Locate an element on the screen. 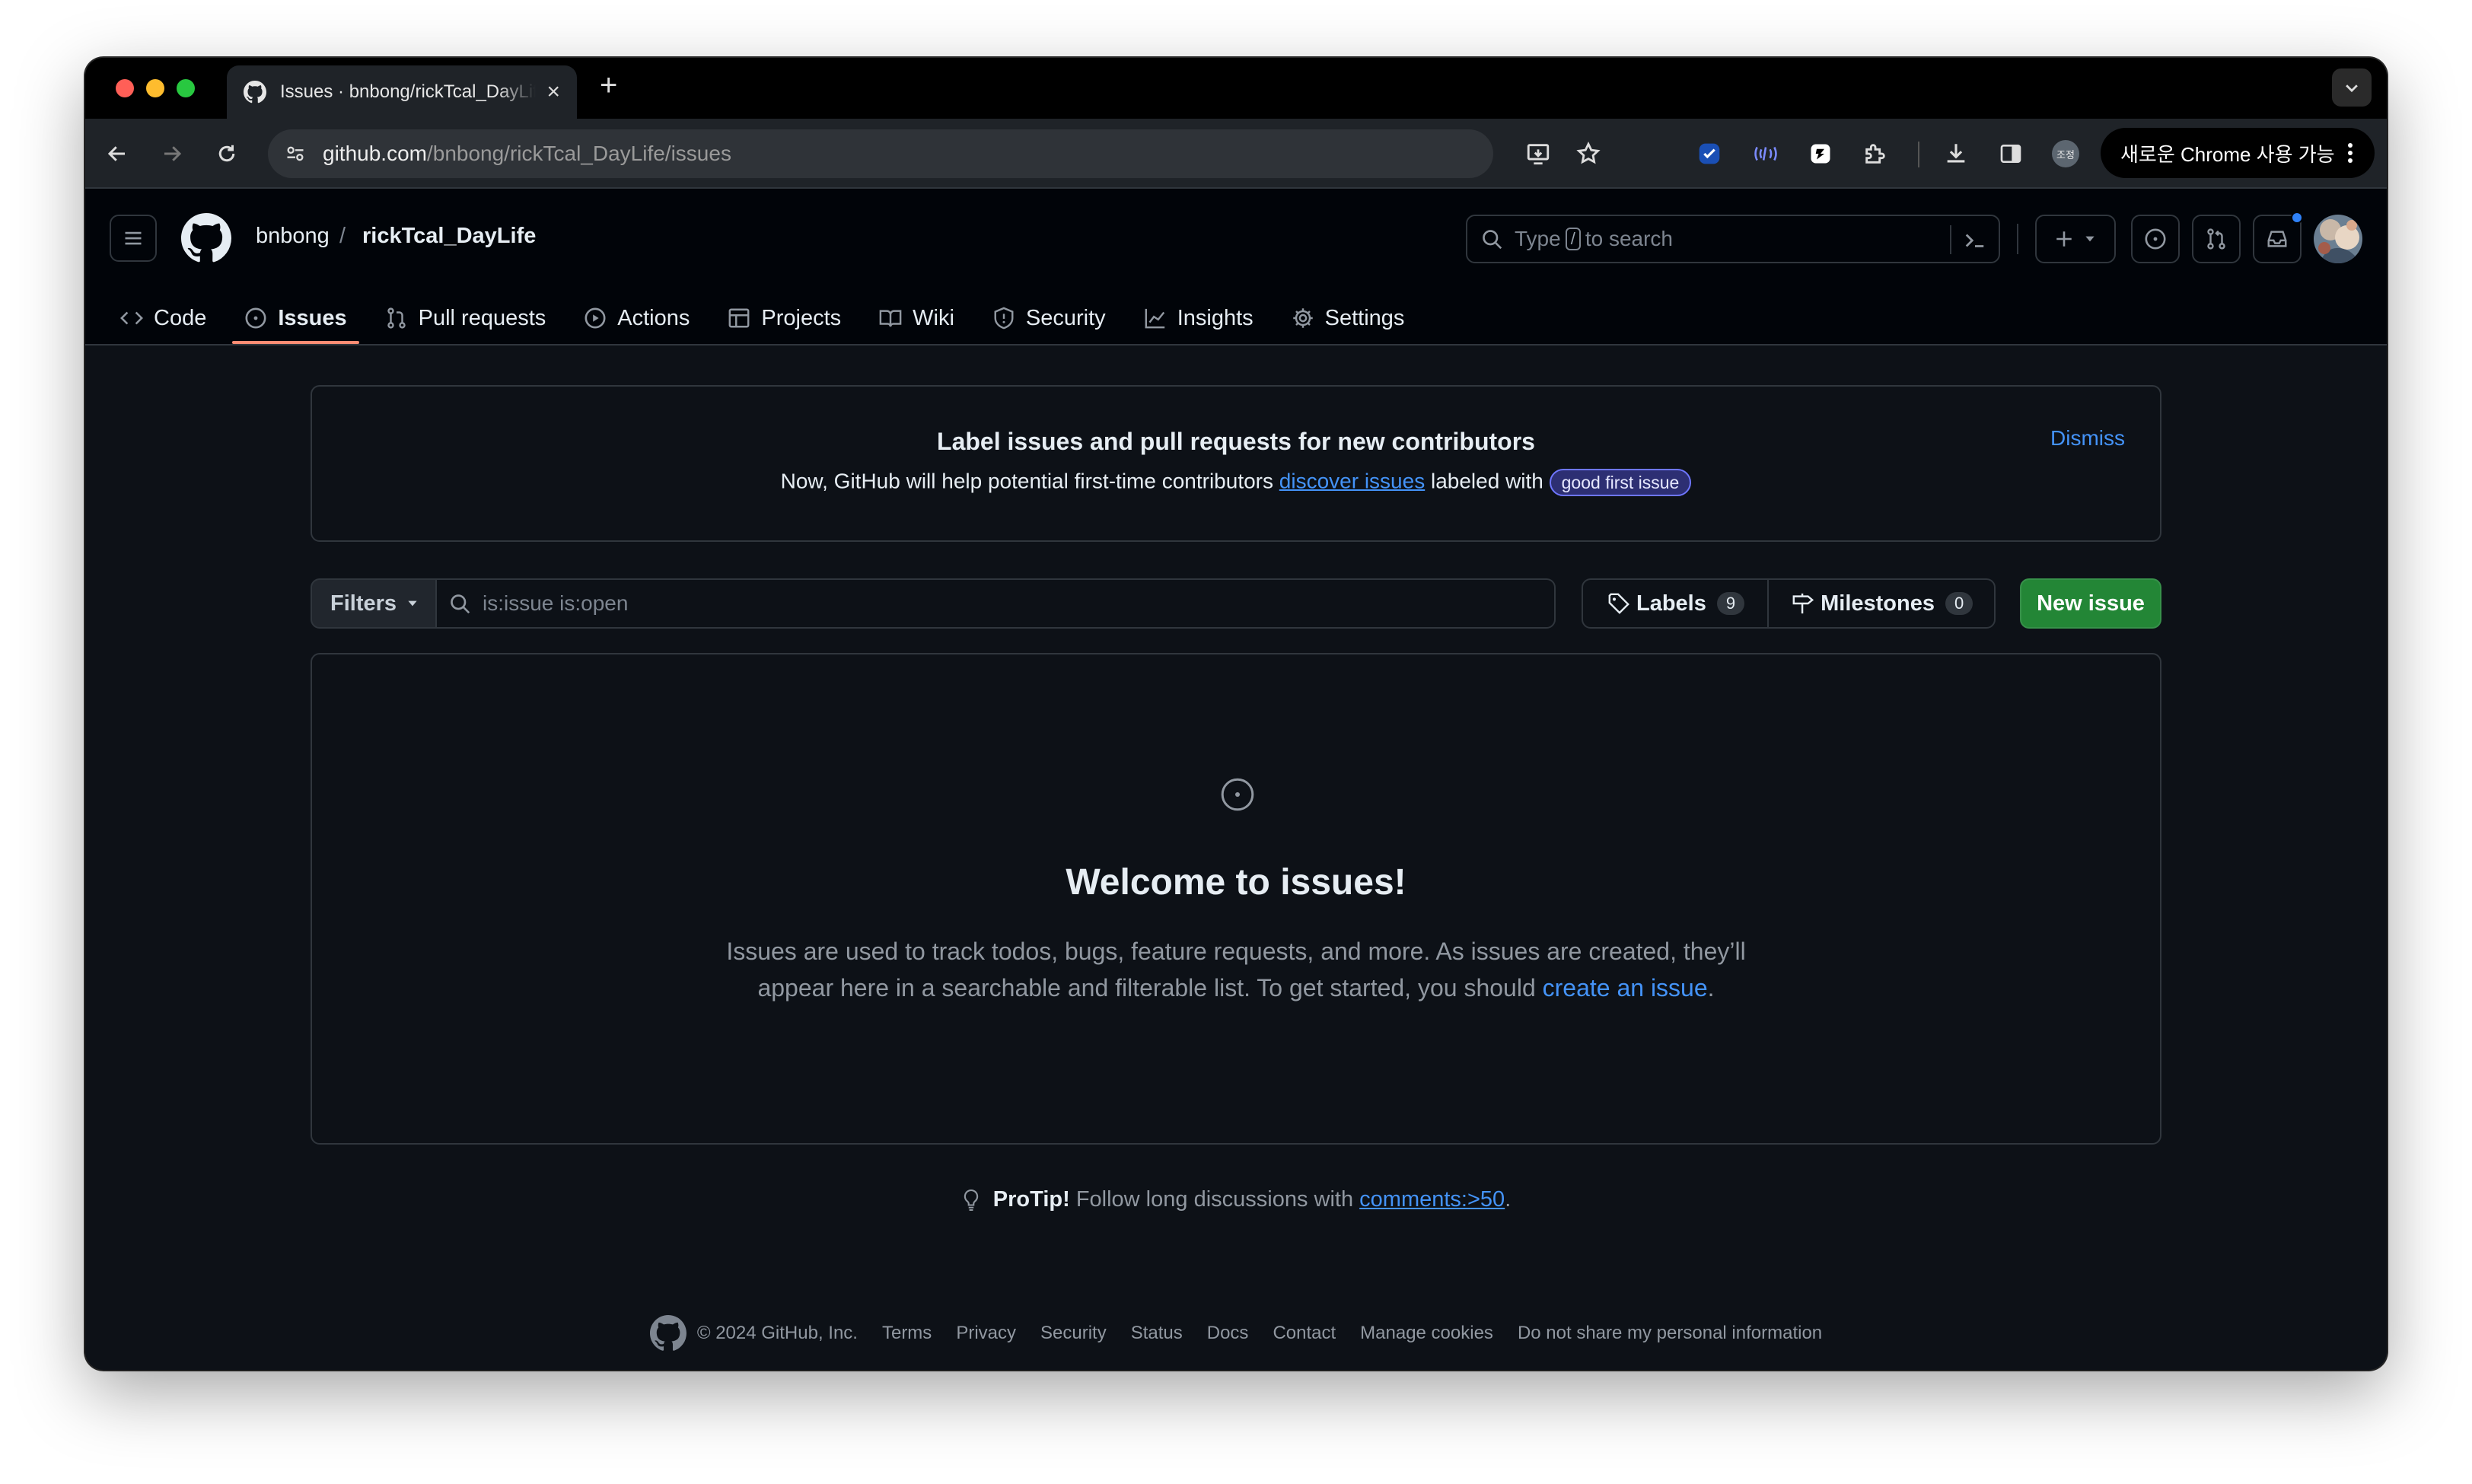 This screenshot has width=2472, height=1484. minimize-window-button is located at coordinates (155, 88).